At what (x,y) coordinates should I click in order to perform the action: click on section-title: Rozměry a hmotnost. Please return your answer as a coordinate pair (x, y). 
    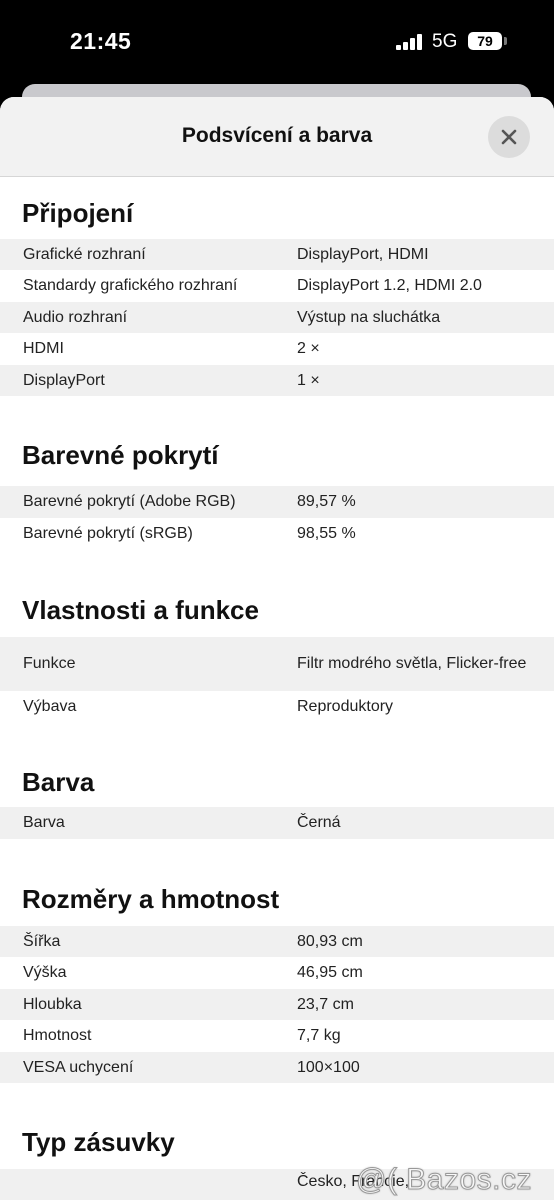
    Looking at the image, I should click on (151, 899).